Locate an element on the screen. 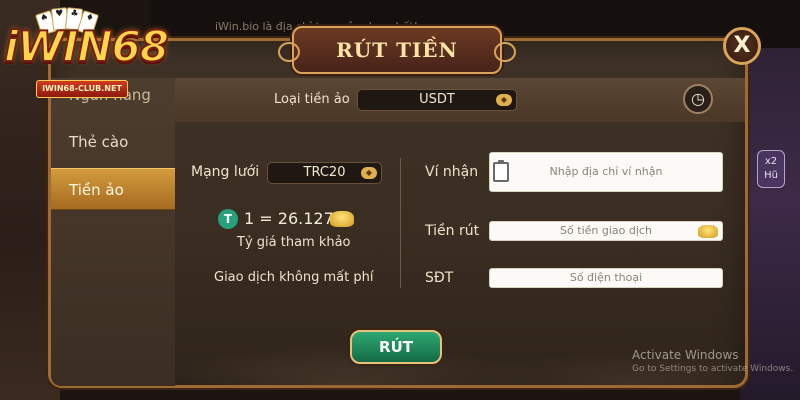 This screenshot has height=400, width=800. amount-field: Số tiền giao dịch is located at coordinates (606, 231).